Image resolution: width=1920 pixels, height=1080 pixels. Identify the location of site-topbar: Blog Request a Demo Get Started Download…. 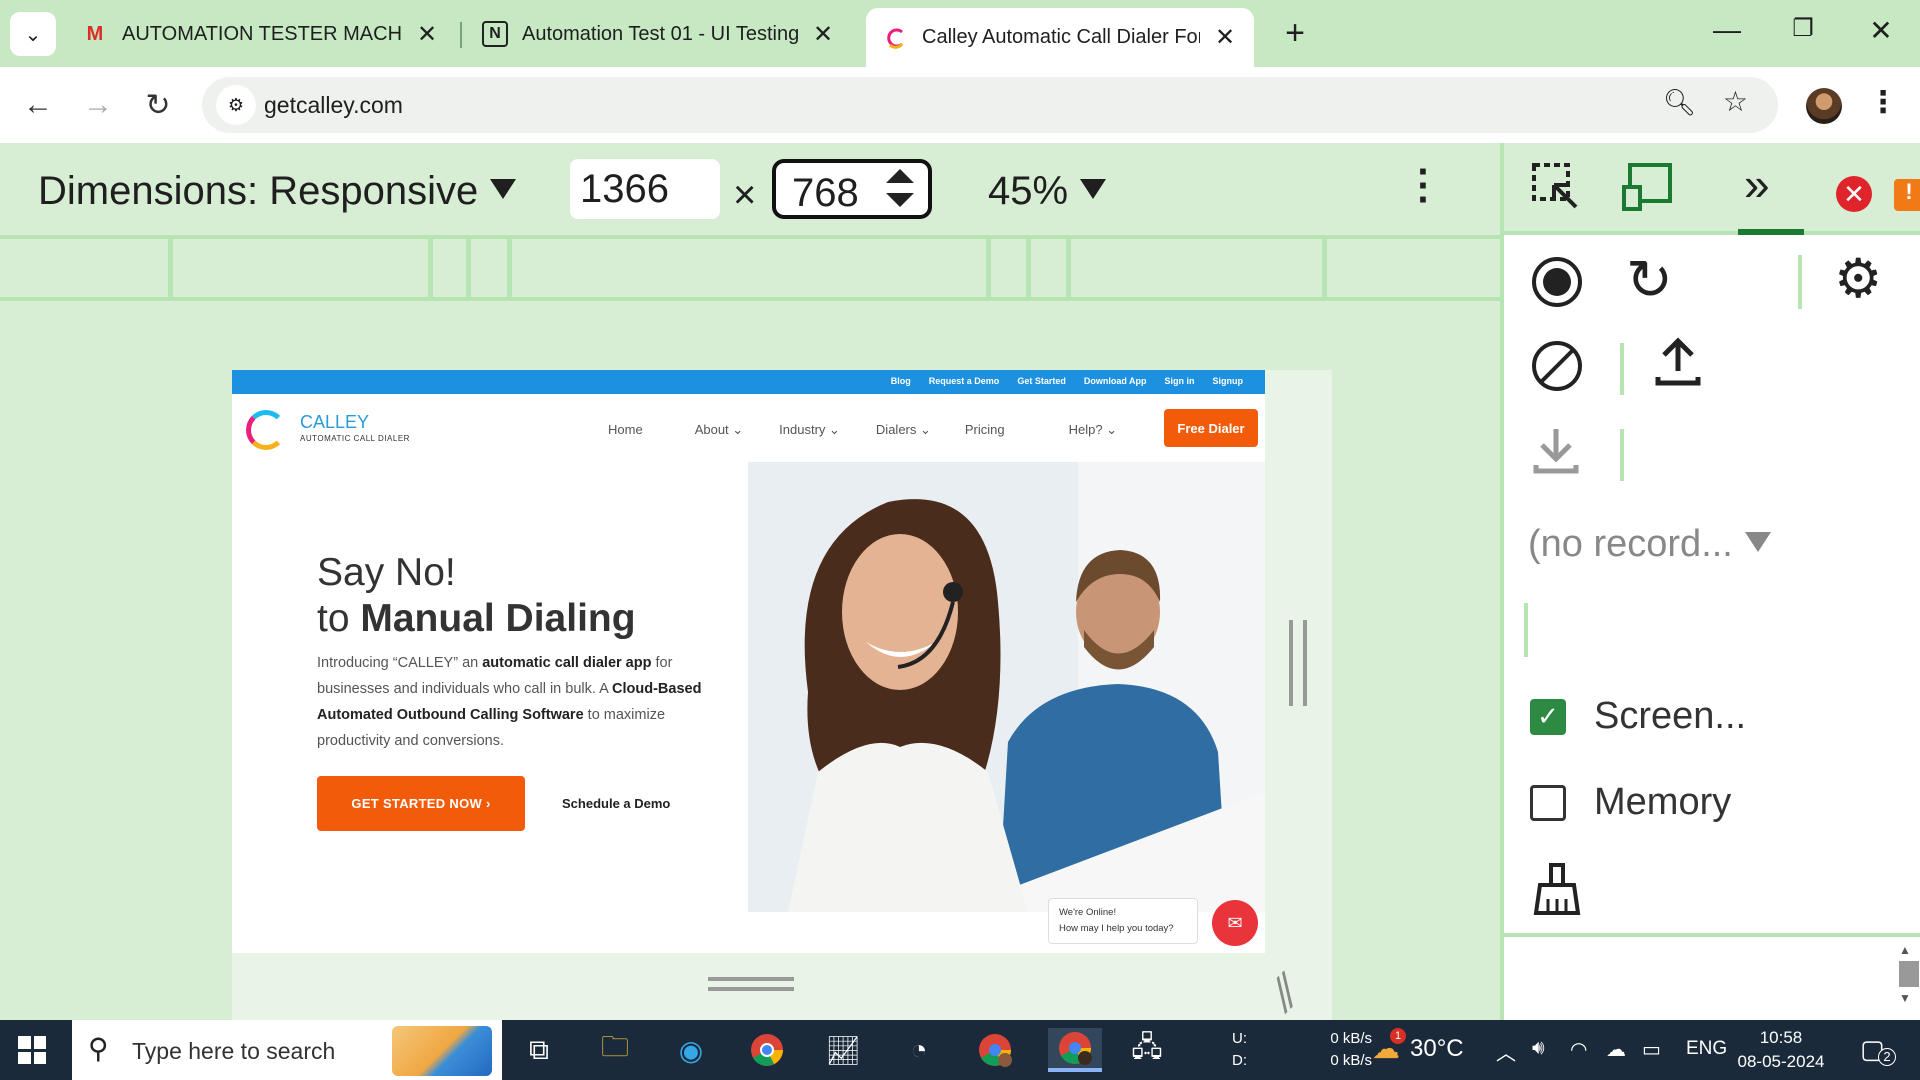
(748, 382).